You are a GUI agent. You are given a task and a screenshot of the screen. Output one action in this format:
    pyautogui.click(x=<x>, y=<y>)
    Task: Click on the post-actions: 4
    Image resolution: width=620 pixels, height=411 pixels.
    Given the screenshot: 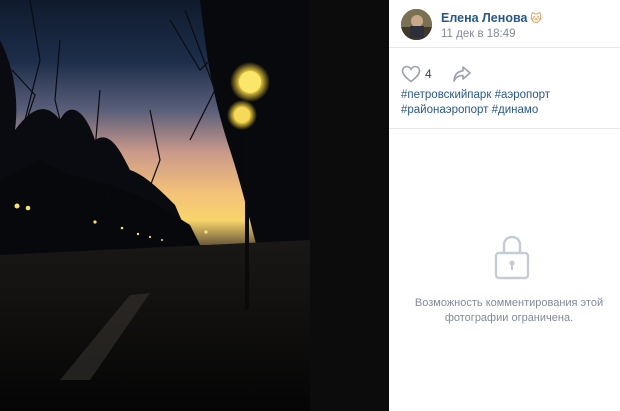 What is the action you would take?
    pyautogui.click(x=504, y=73)
    